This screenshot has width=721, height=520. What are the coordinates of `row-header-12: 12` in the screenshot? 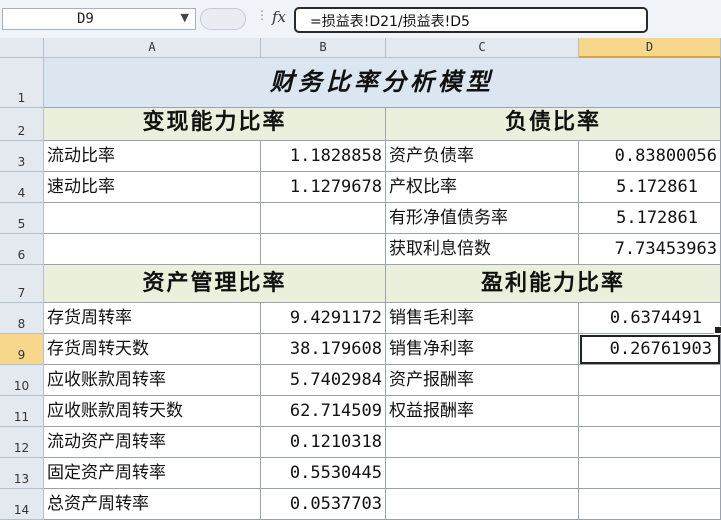 It's located at (22, 442).